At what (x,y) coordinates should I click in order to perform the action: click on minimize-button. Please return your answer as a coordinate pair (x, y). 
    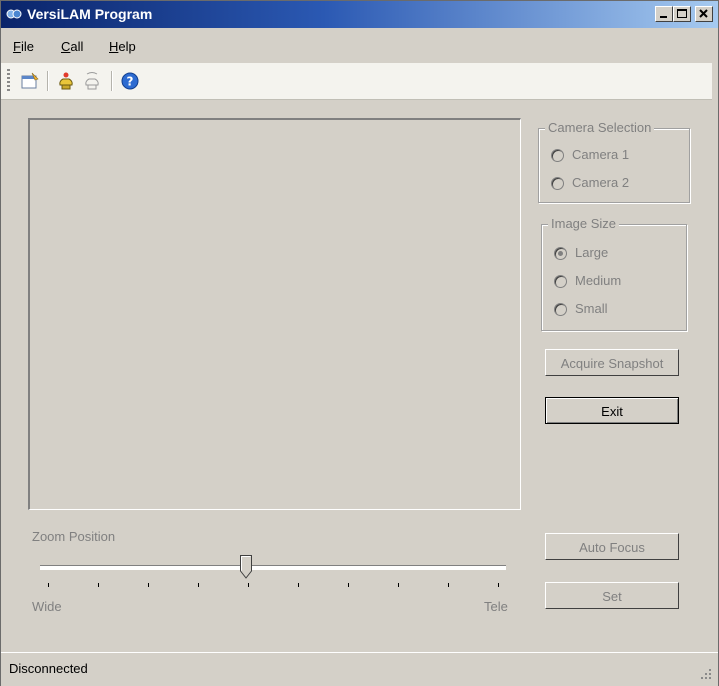
    Looking at the image, I should click on (664, 14).